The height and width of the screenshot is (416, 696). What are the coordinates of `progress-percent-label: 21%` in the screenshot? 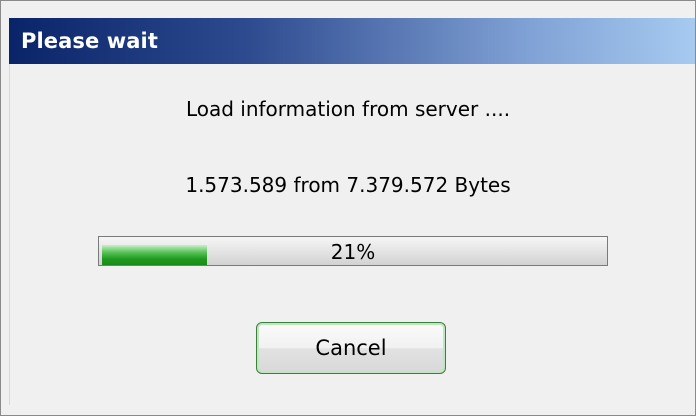 It's located at (353, 252).